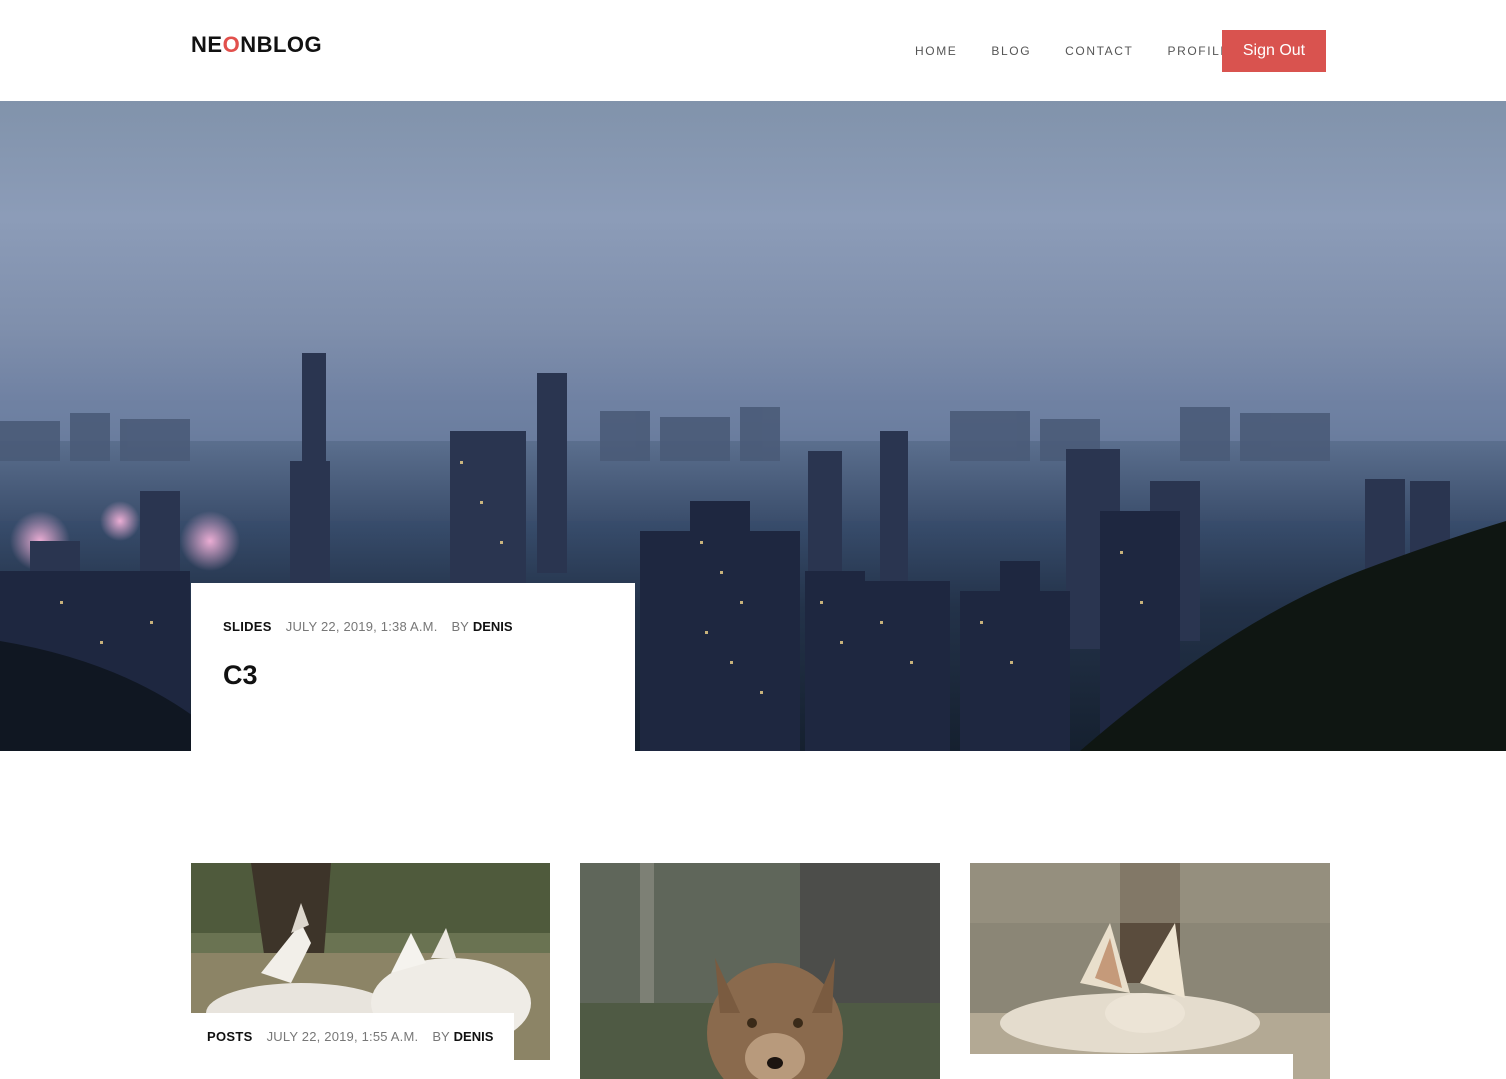 The width and height of the screenshot is (1506, 1079). I want to click on nav-profile: PROFILE, so click(1198, 51).